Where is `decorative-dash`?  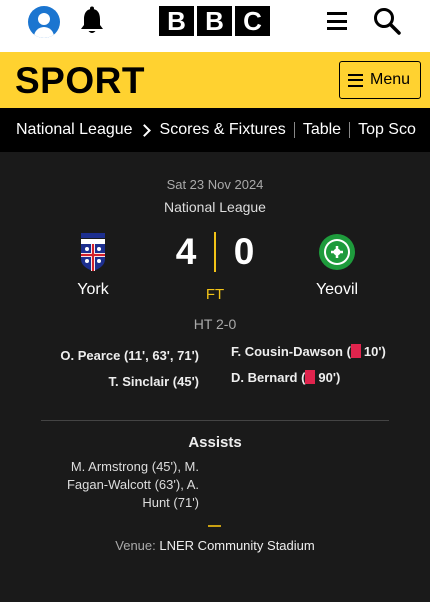 decorative-dash is located at coordinates (214, 526).